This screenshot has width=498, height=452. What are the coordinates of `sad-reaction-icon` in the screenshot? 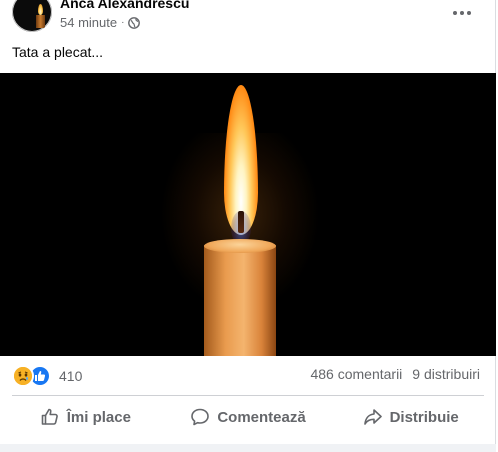 It's located at (23, 376).